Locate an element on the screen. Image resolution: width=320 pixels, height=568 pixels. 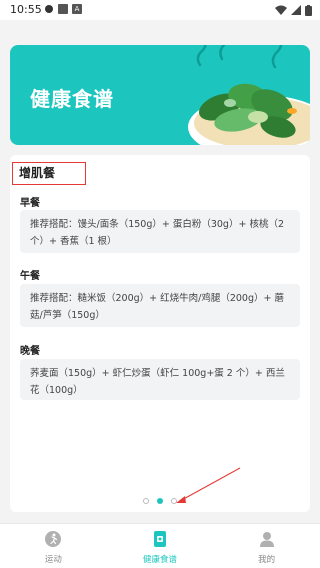
vegetable-bowl-illustration is located at coordinates (249, 95).